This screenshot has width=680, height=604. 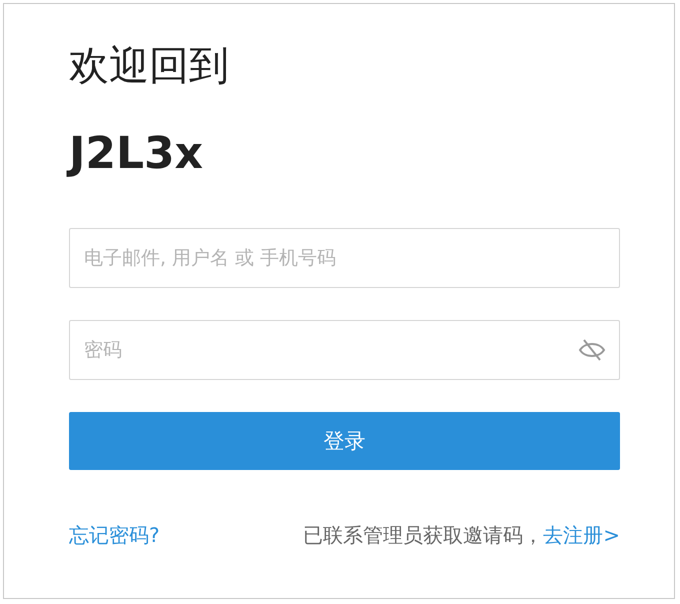 What do you see at coordinates (344, 258) in the screenshot?
I see `username-field: 电子邮件, 用户名 或 手机号码` at bounding box center [344, 258].